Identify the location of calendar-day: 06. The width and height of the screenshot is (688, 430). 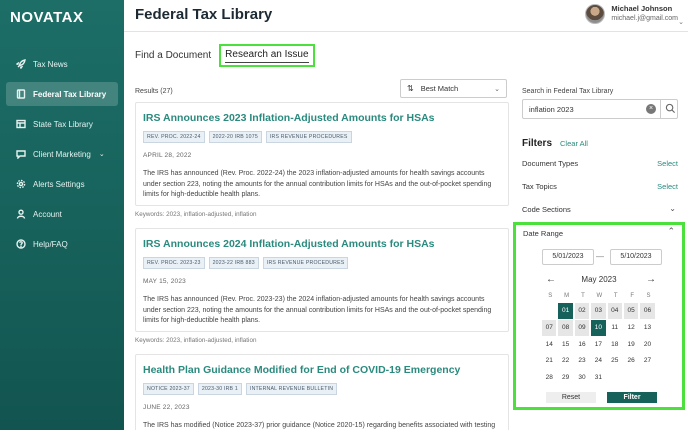
(647, 311).